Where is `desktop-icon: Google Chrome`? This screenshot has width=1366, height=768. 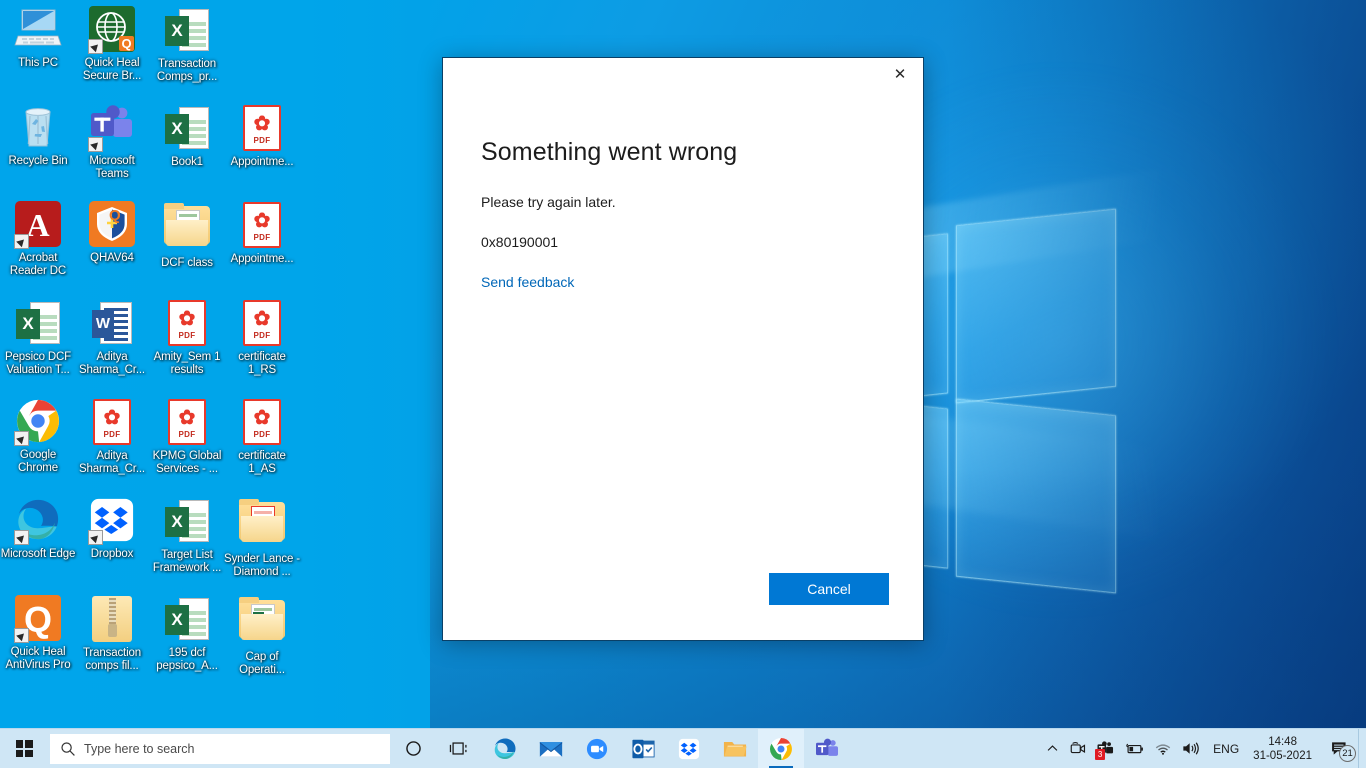
desktop-icon: Google Chrome is located at coordinates (38, 436).